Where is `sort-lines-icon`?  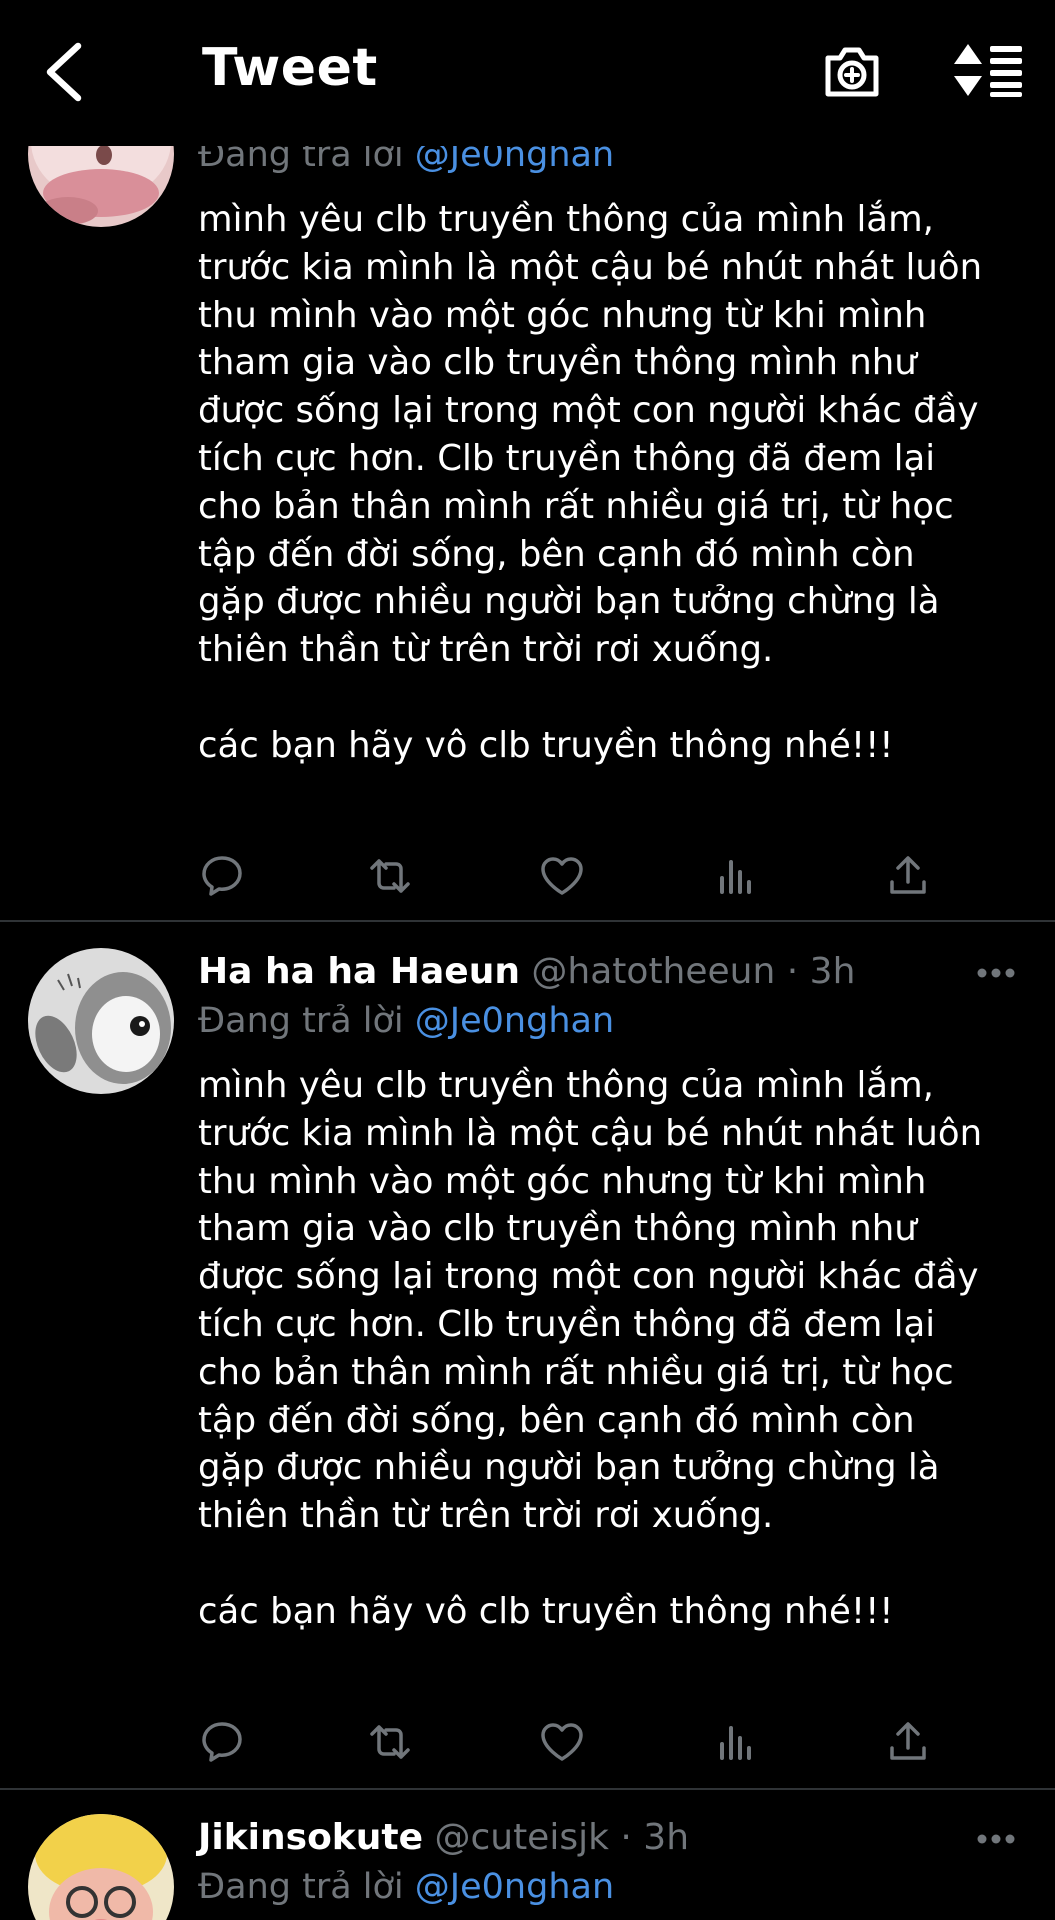 sort-lines-icon is located at coordinates (988, 70).